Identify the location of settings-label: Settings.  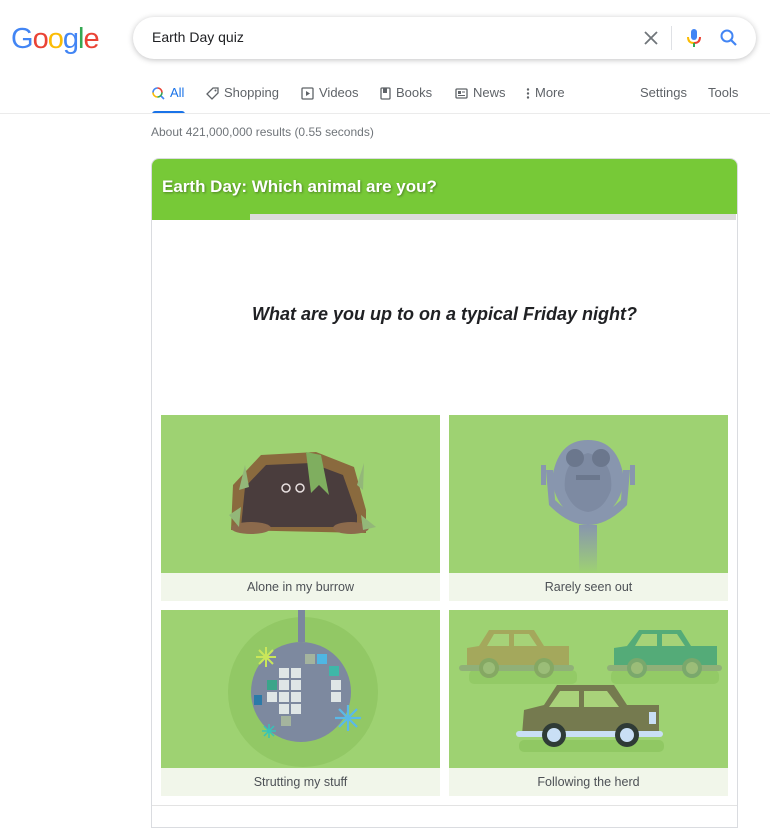
(663, 92).